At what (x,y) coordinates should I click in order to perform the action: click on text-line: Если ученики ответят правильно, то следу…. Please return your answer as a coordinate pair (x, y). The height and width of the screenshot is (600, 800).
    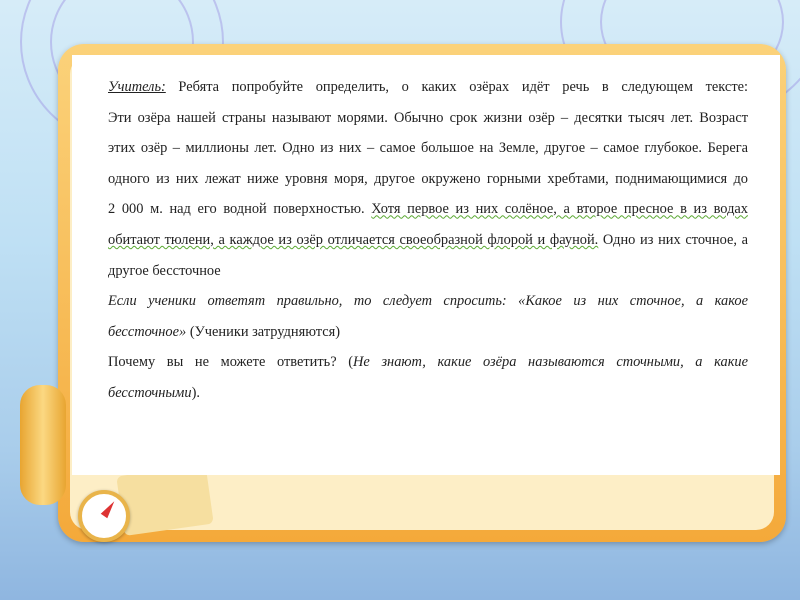
    Looking at the image, I should click on (428, 305).